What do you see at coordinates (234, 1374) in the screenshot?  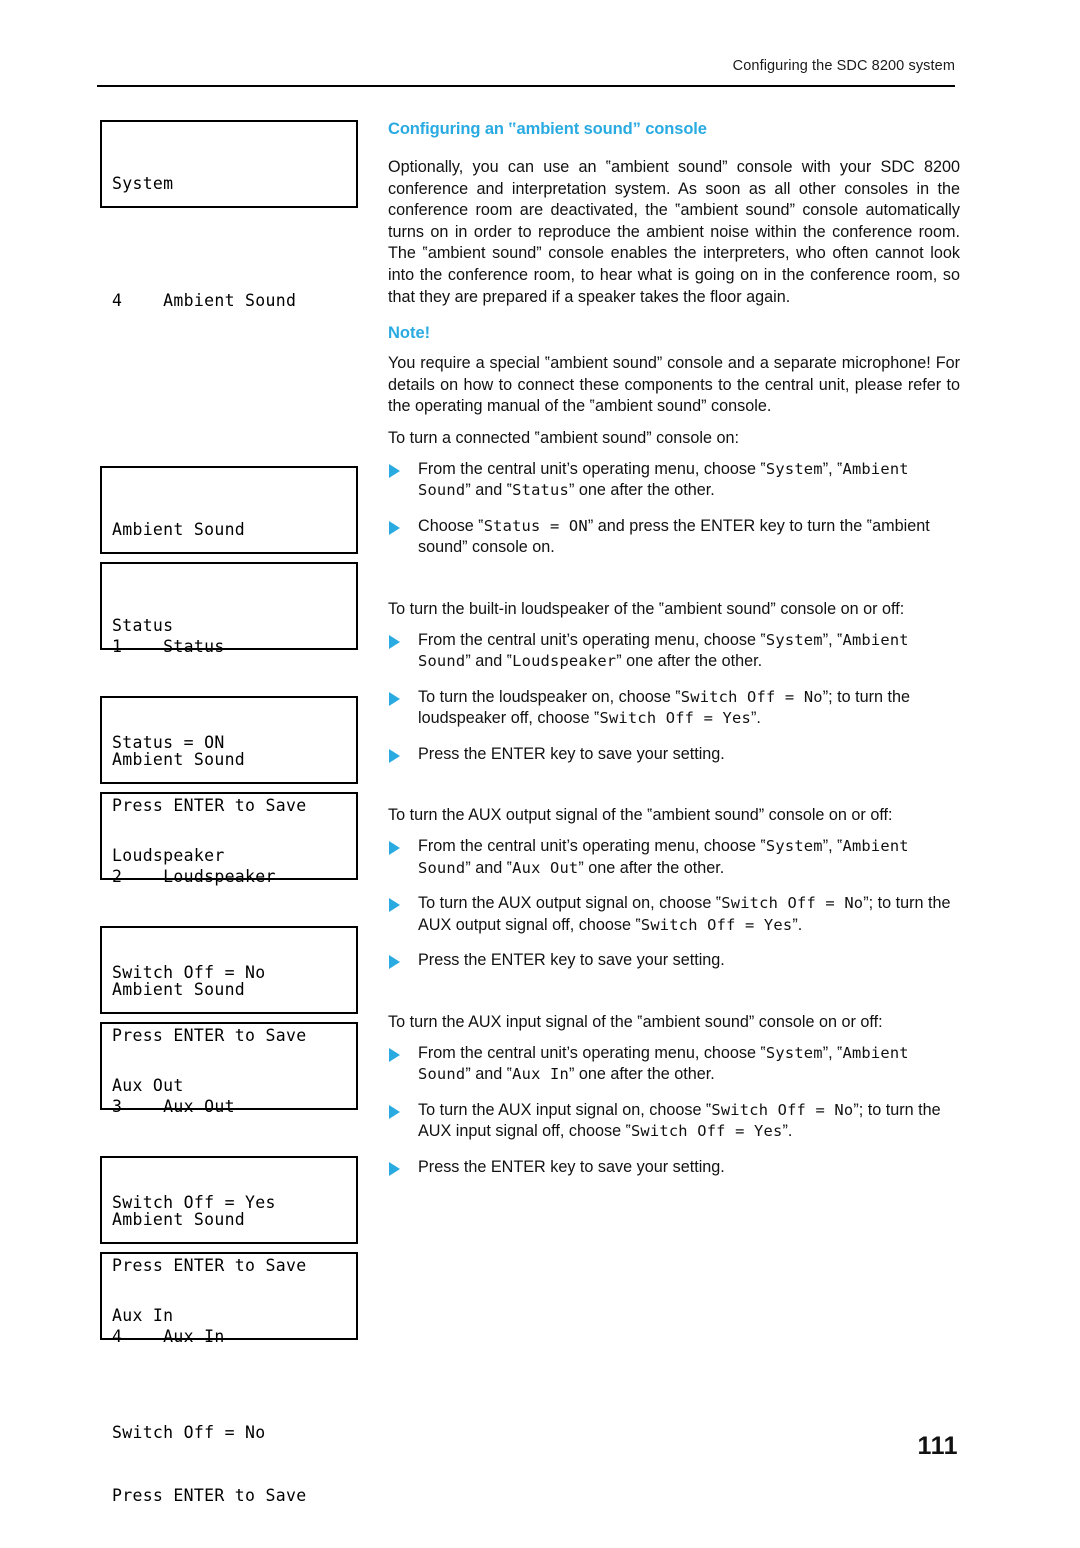 I see `lcd-blank-line` at bounding box center [234, 1374].